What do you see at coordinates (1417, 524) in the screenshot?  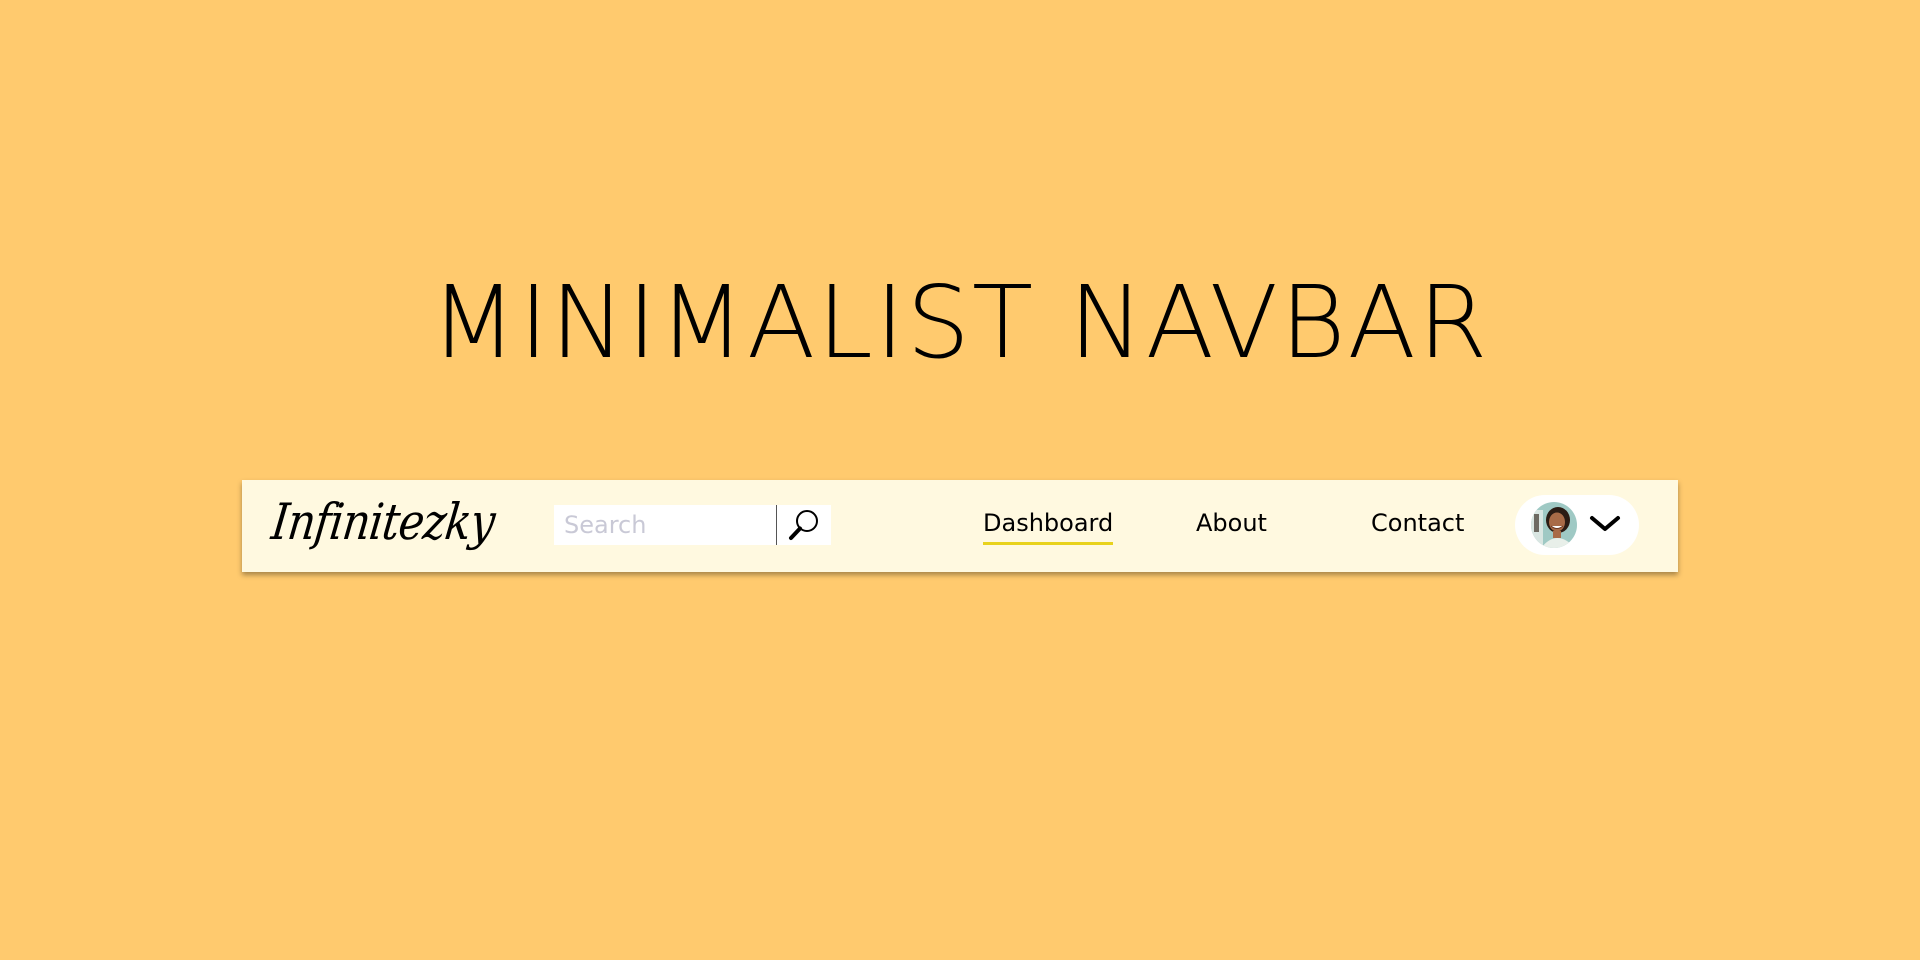 I see `nav-link-contact: Contact` at bounding box center [1417, 524].